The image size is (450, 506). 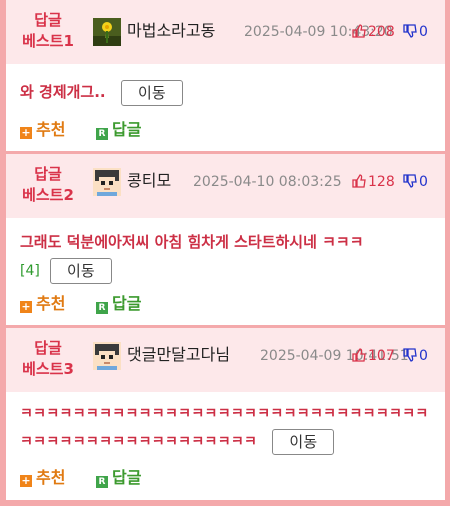 I want to click on best-badge: 답글 베스트2, so click(x=48, y=185).